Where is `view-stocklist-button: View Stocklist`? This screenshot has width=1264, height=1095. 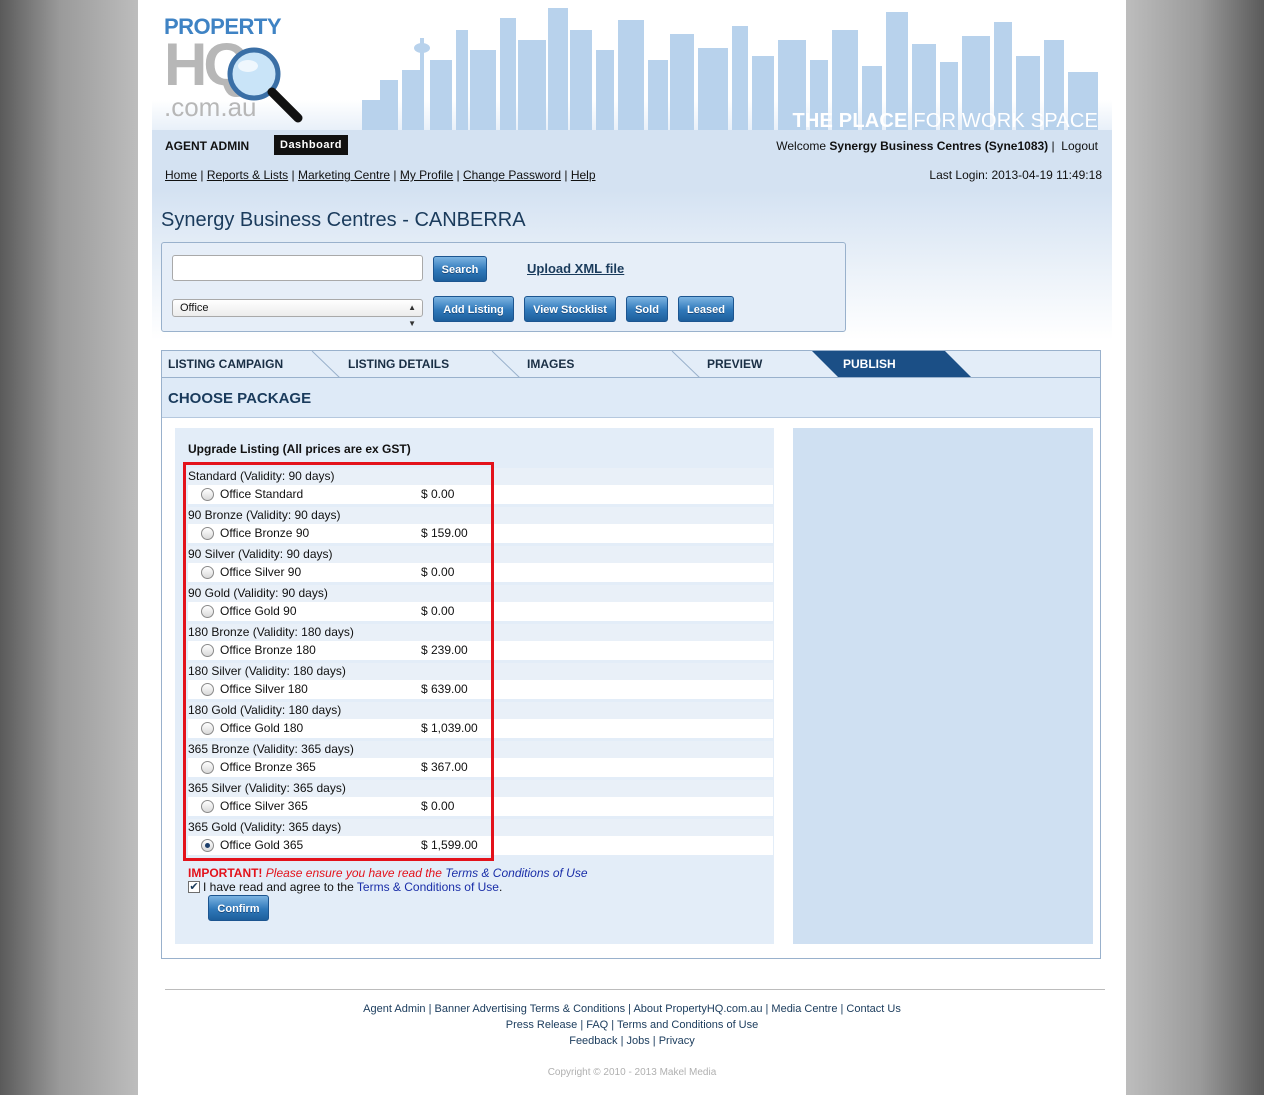 view-stocklist-button: View Stocklist is located at coordinates (570, 309).